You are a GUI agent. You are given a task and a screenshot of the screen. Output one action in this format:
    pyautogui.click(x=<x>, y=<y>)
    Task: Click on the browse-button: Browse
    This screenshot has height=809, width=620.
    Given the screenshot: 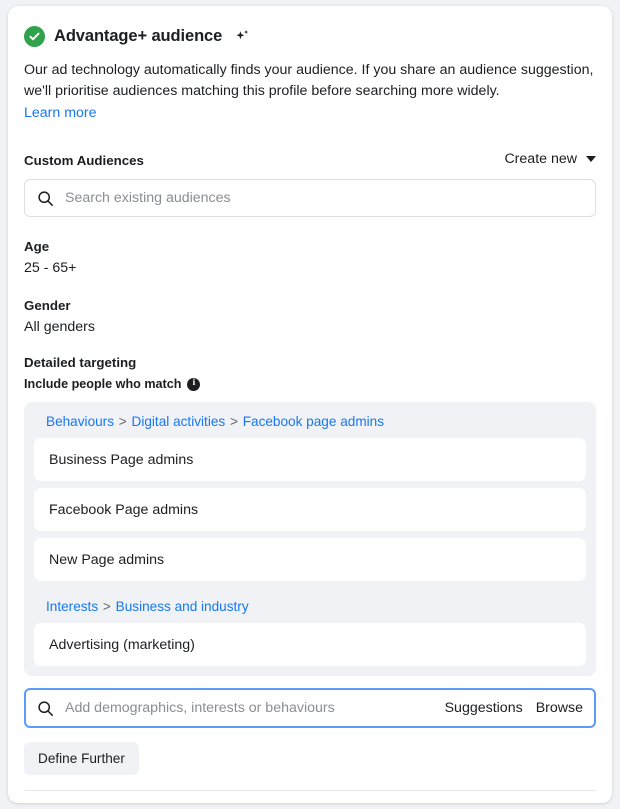 What is the action you would take?
    pyautogui.click(x=559, y=708)
    